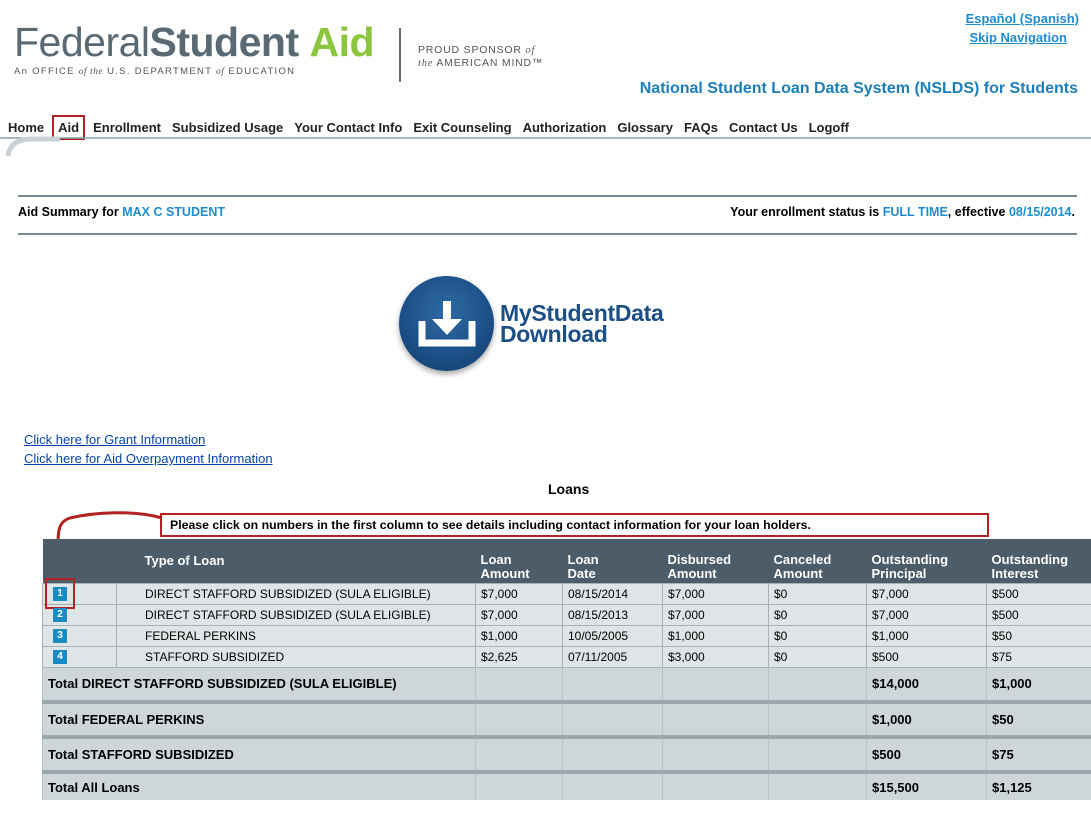  What do you see at coordinates (259, 785) in the screenshot?
I see `total-label: Total All Loans` at bounding box center [259, 785].